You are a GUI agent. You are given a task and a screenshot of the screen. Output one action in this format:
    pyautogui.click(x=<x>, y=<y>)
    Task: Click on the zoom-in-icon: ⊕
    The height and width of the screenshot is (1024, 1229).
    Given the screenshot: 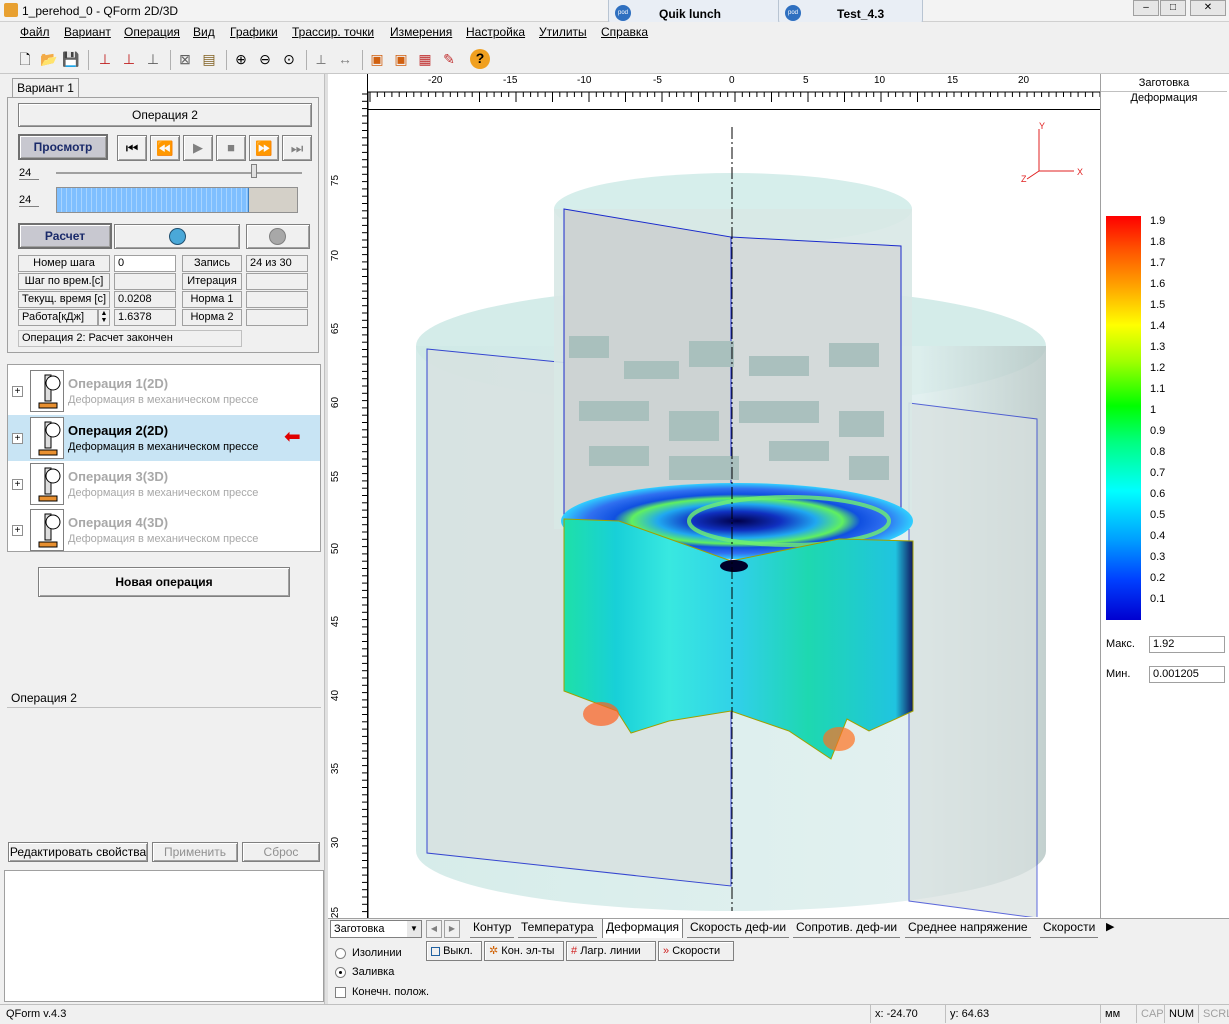 What is the action you would take?
    pyautogui.click(x=241, y=59)
    